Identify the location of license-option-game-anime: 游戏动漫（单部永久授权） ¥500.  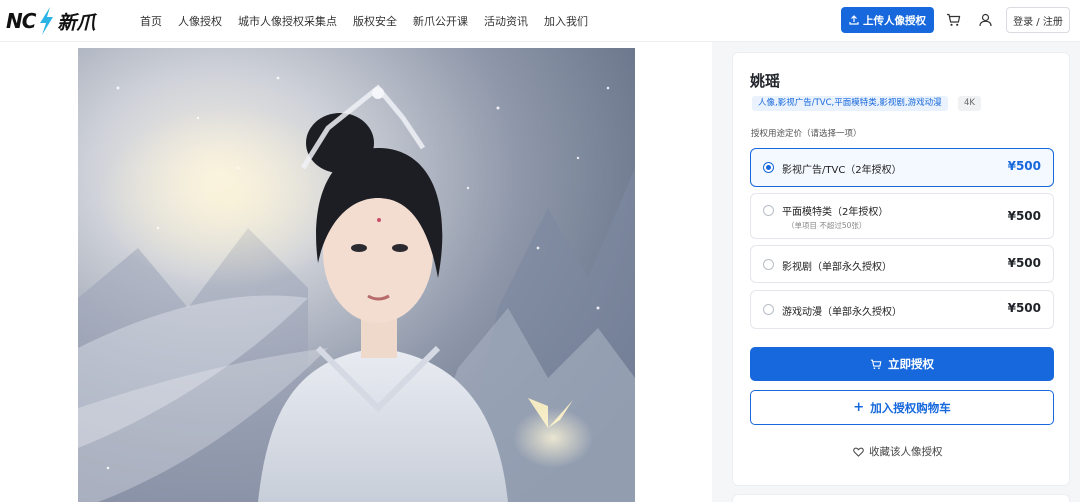
(902, 309).